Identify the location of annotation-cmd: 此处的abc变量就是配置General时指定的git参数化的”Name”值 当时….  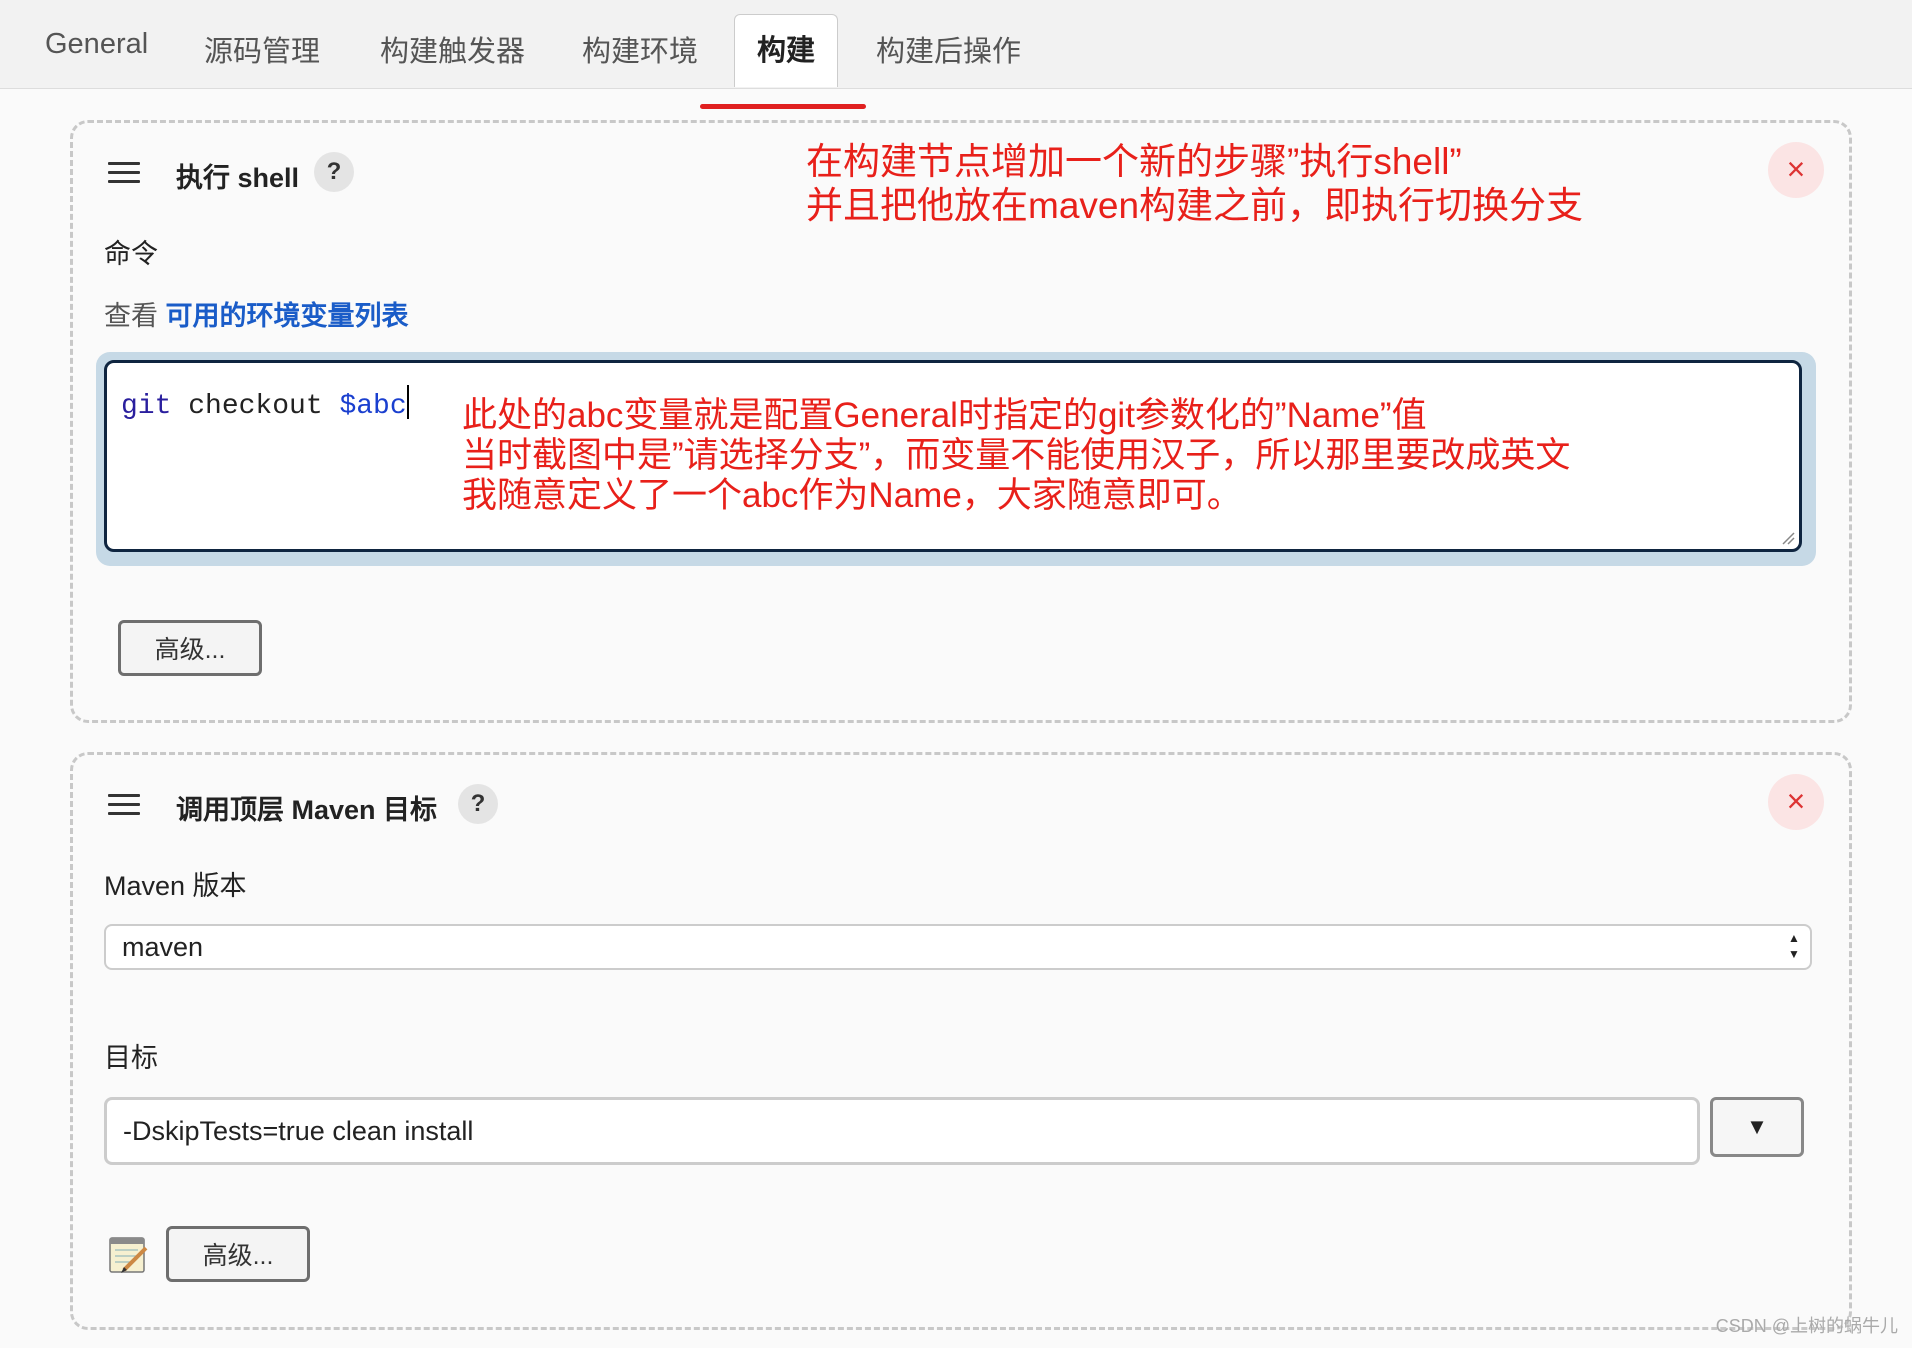
(1016, 456).